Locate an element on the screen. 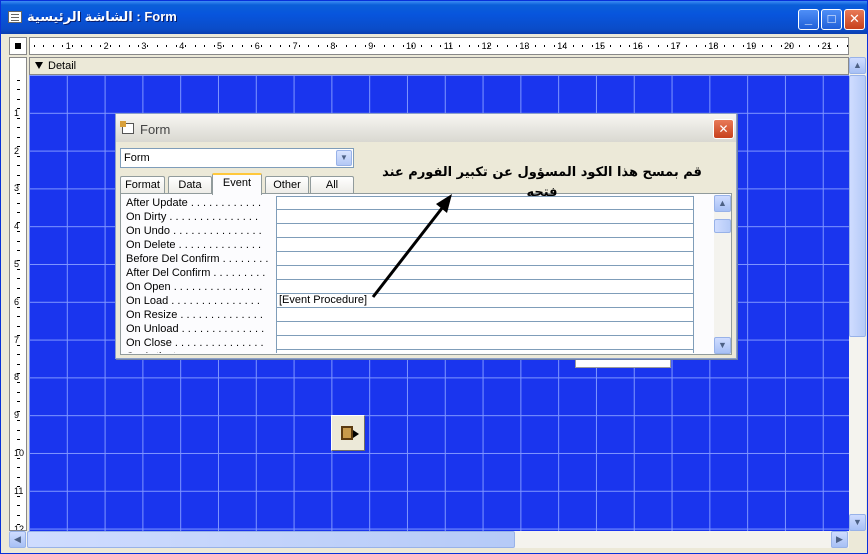  property-row: On Delete . . . . . . . . . . . . . . is located at coordinates (409, 245).